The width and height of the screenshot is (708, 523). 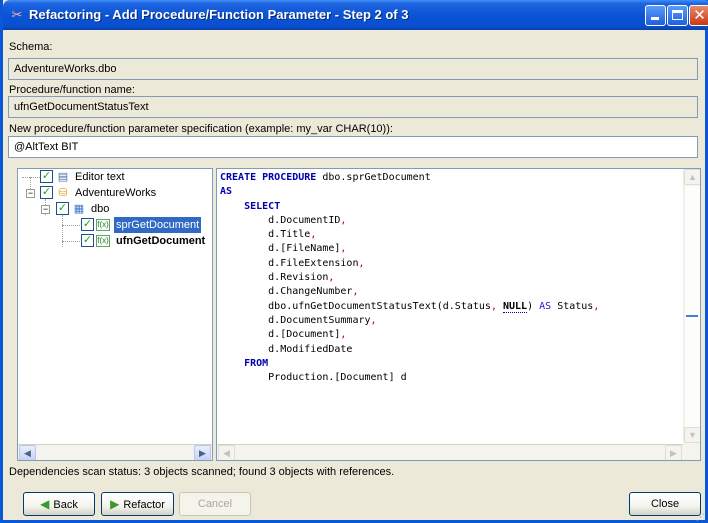 What do you see at coordinates (115, 452) in the screenshot?
I see `tree-horizontal-scrollbar: ◀ ▶` at bounding box center [115, 452].